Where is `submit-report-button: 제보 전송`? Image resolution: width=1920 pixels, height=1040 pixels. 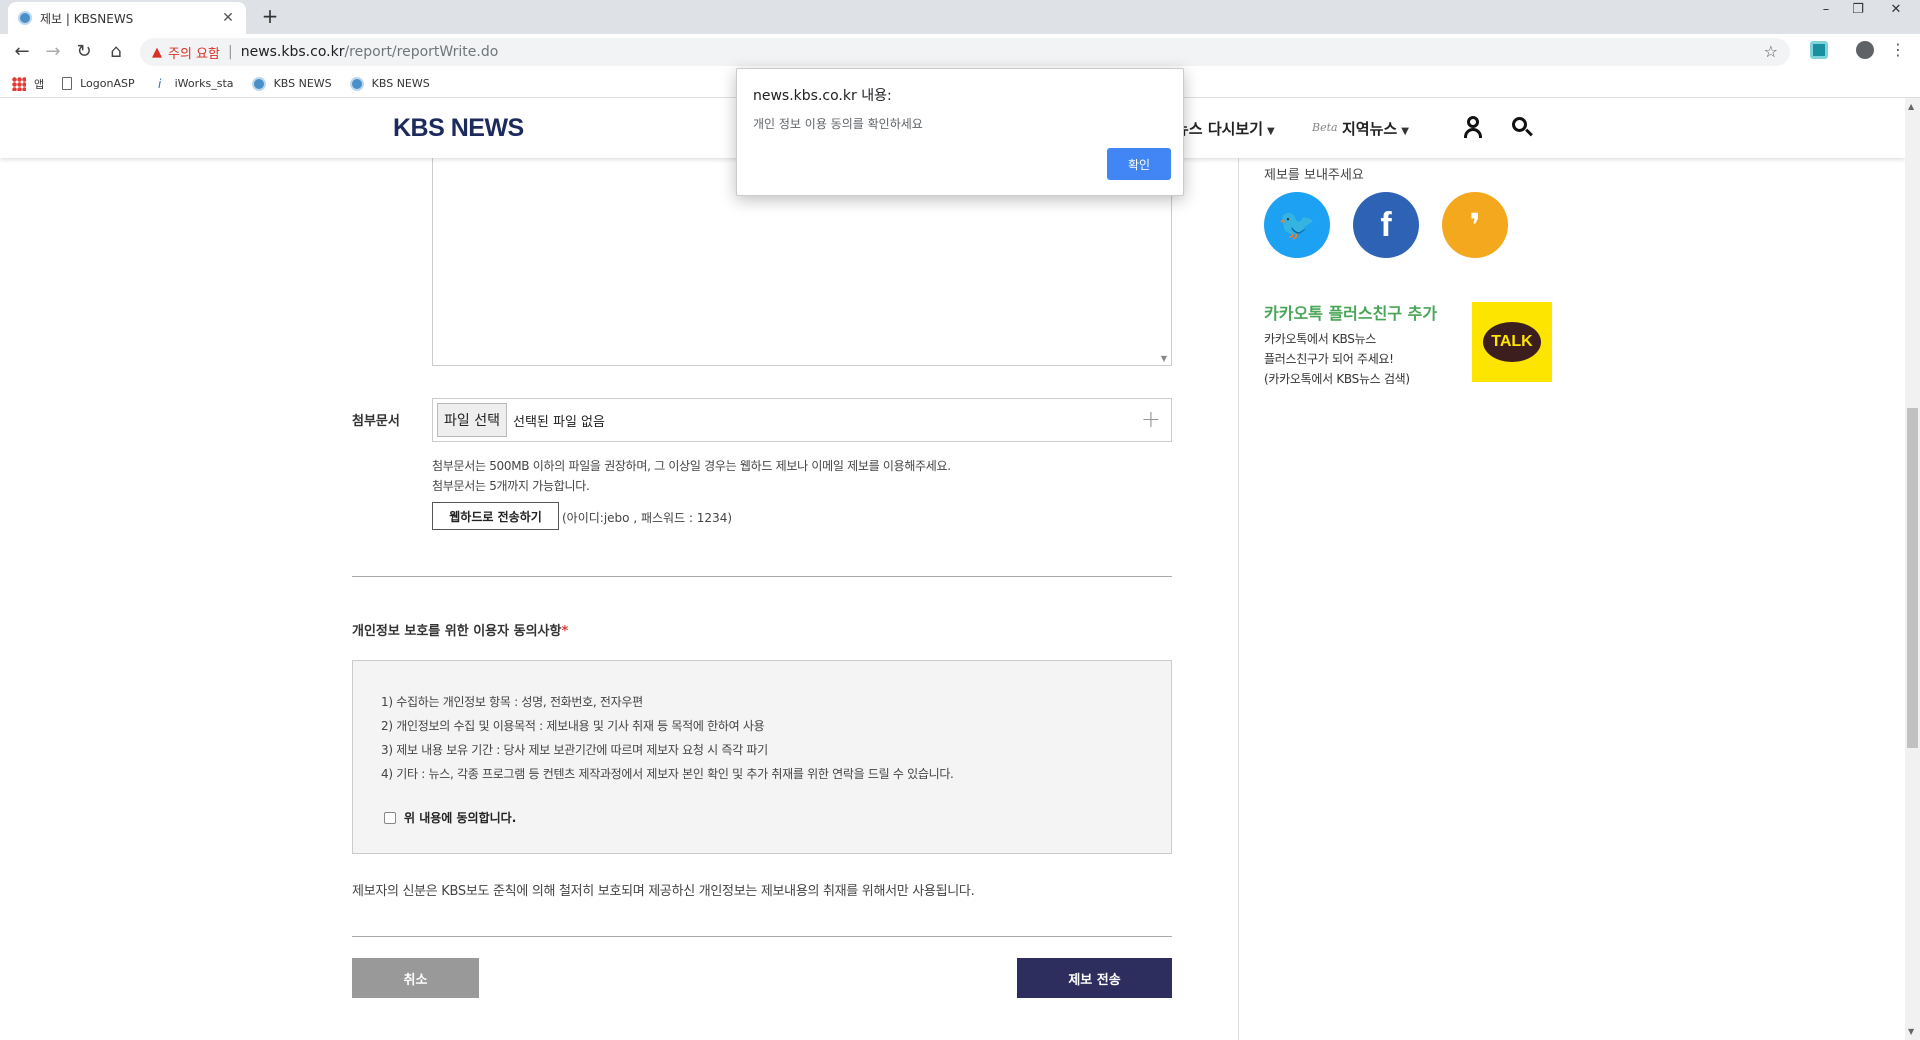 submit-report-button: 제보 전송 is located at coordinates (1094, 978).